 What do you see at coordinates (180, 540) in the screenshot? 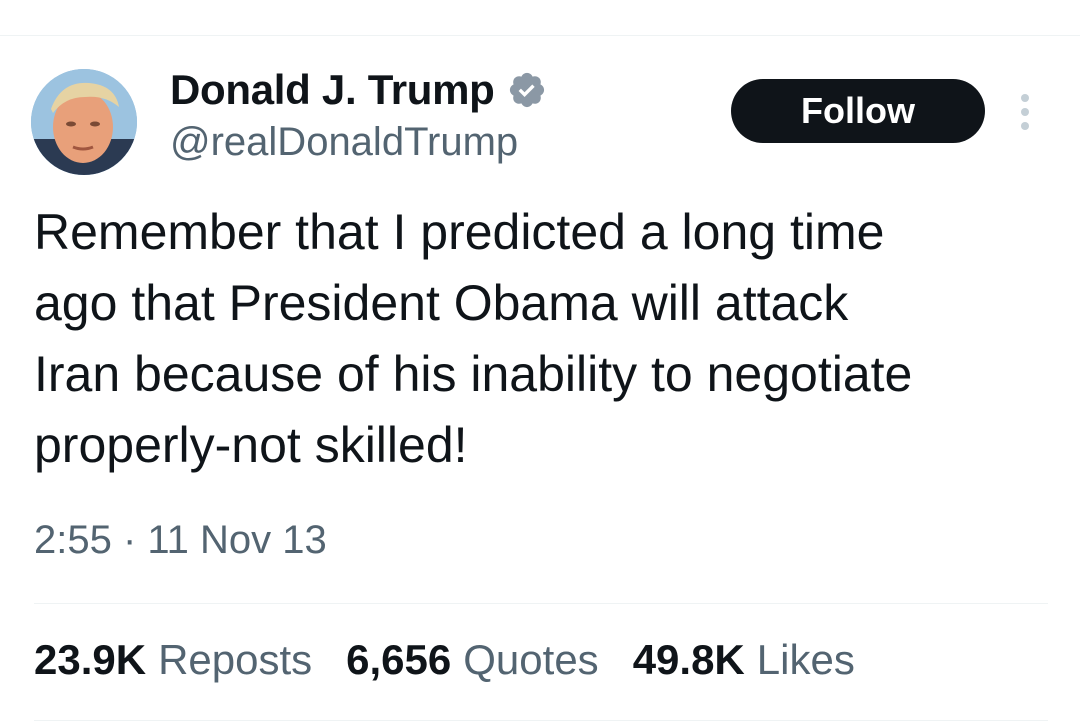
I see `tweet-timestamp: 2:55 · 11 Nov 13` at bounding box center [180, 540].